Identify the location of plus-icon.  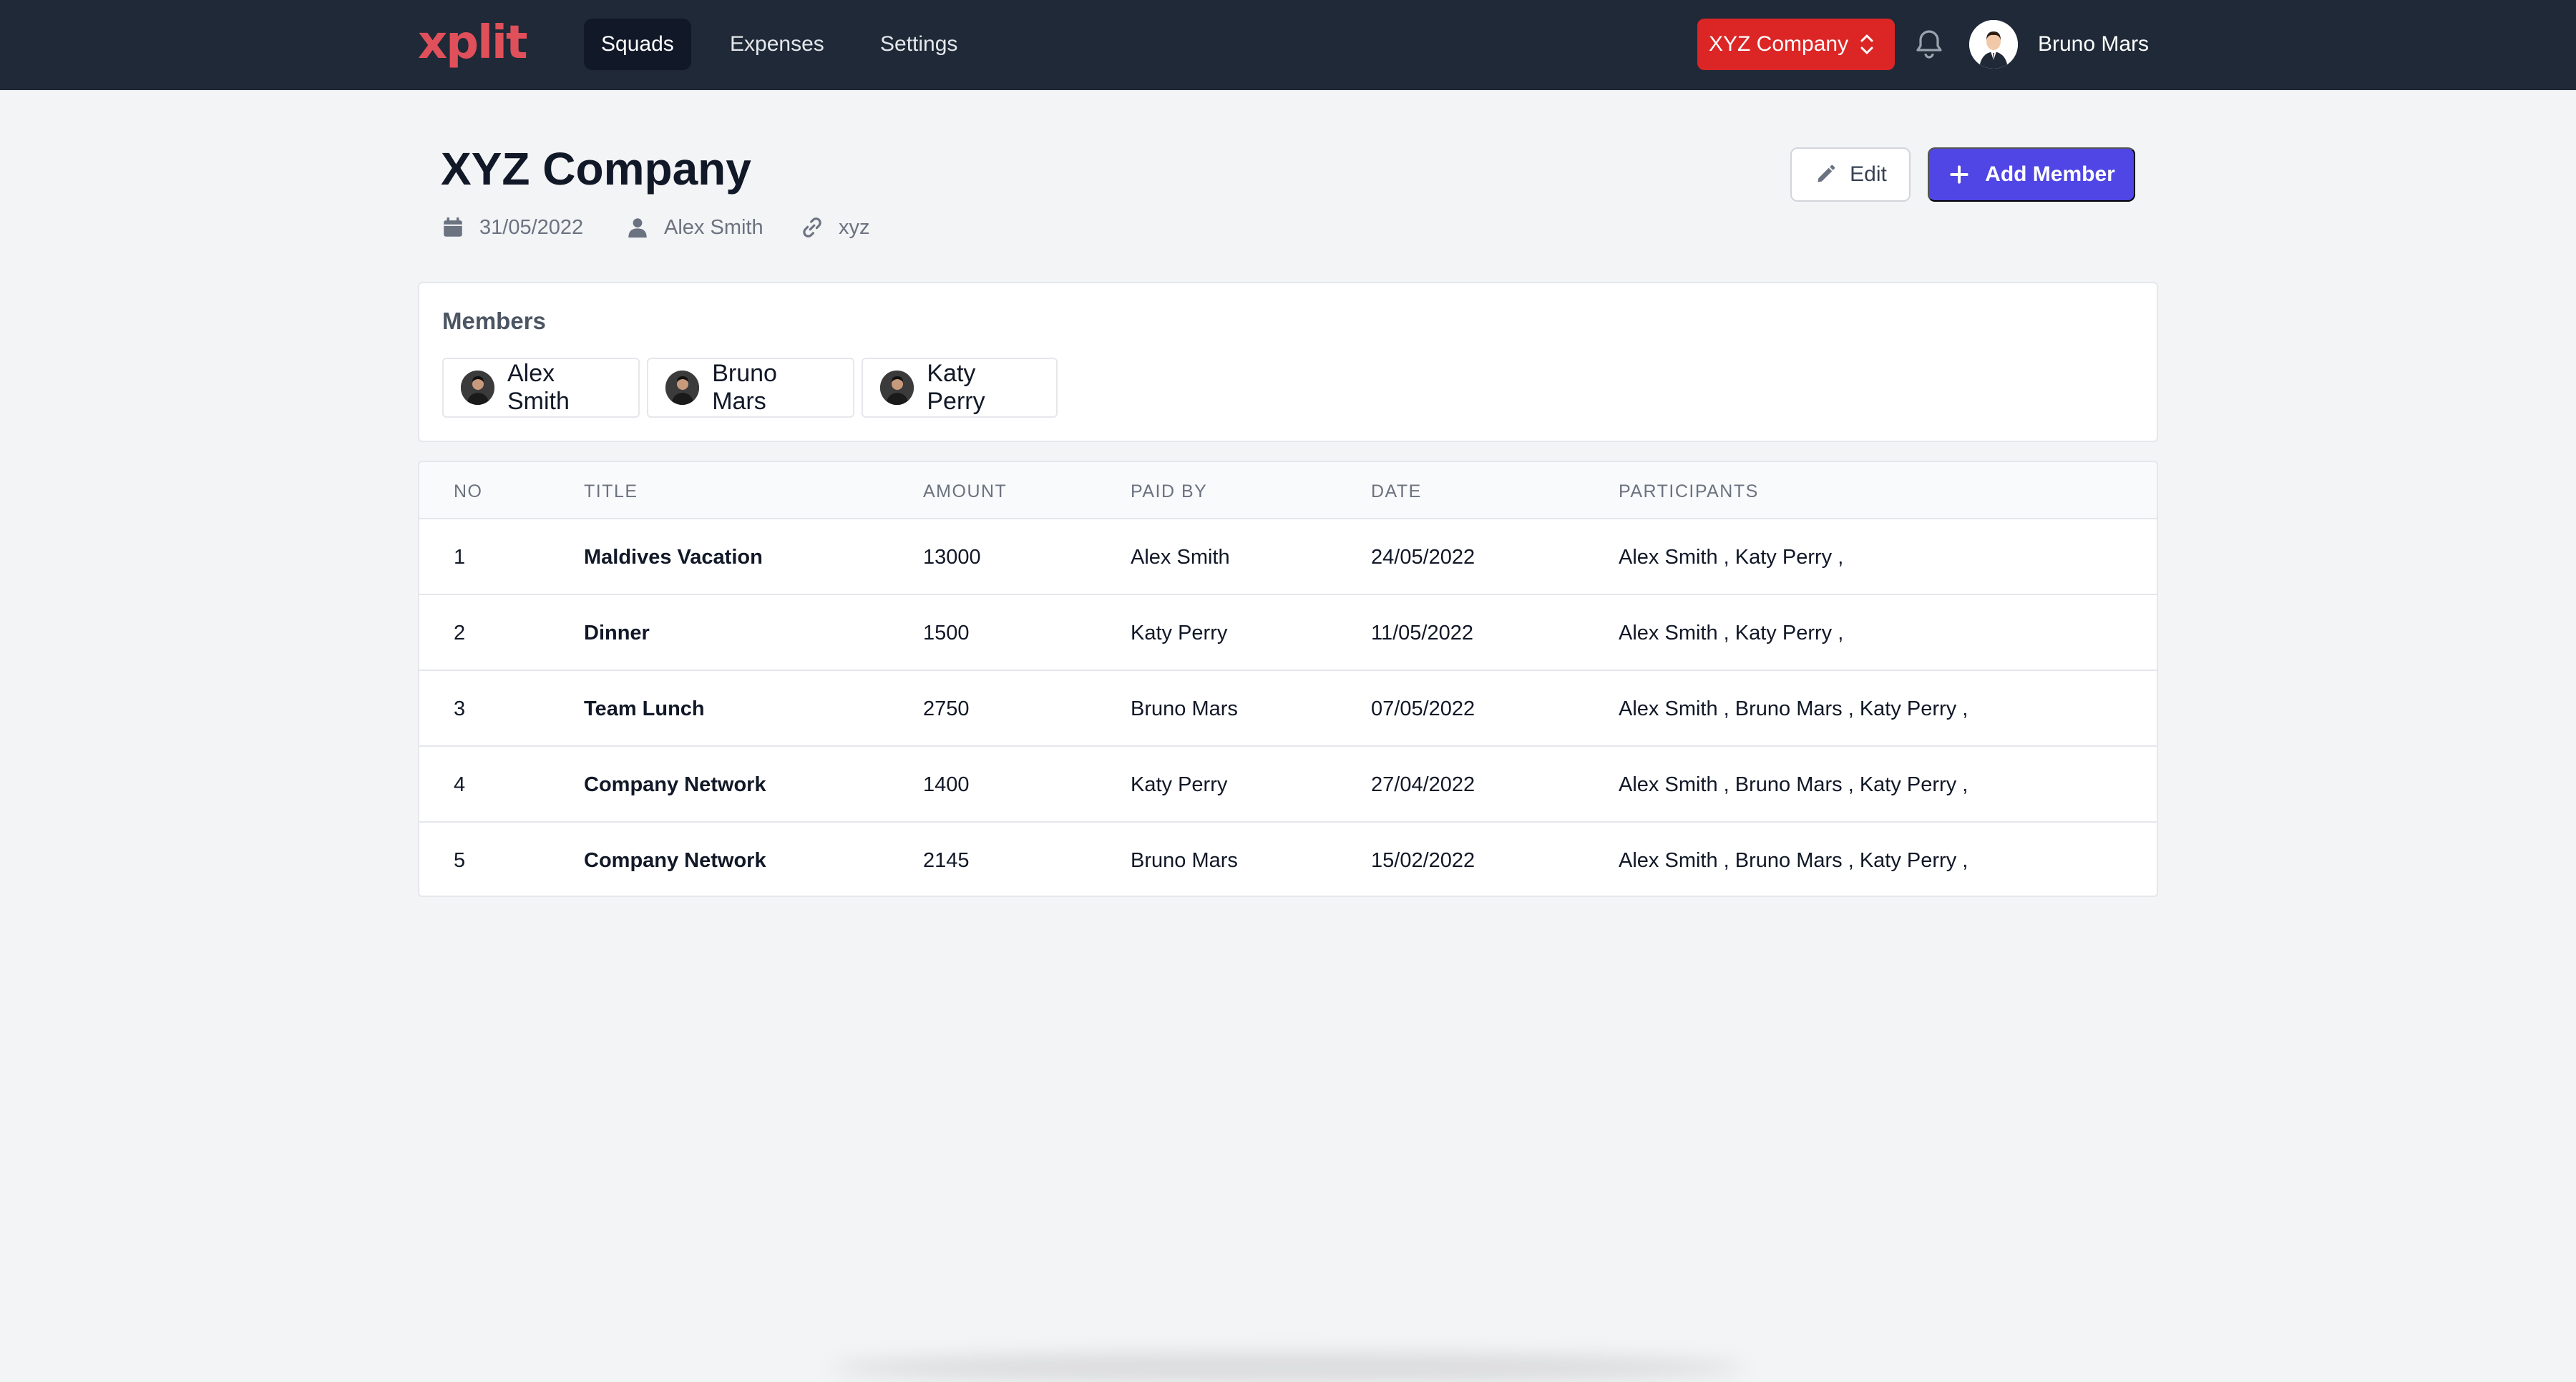
(1959, 174).